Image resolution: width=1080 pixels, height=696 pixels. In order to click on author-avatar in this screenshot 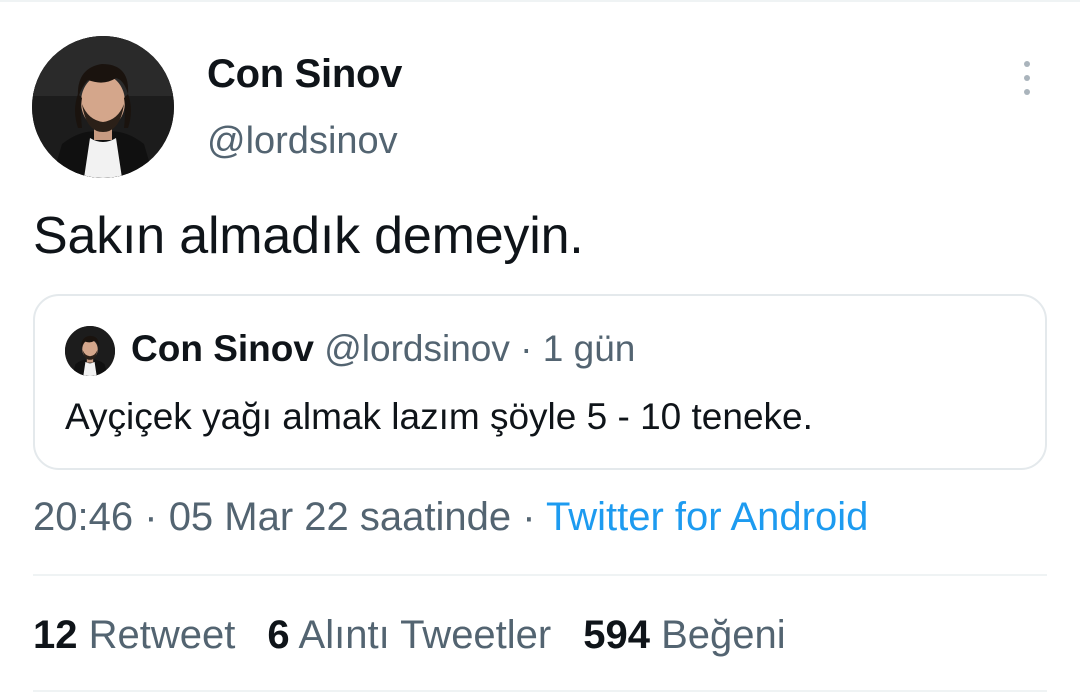, I will do `click(103, 107)`.